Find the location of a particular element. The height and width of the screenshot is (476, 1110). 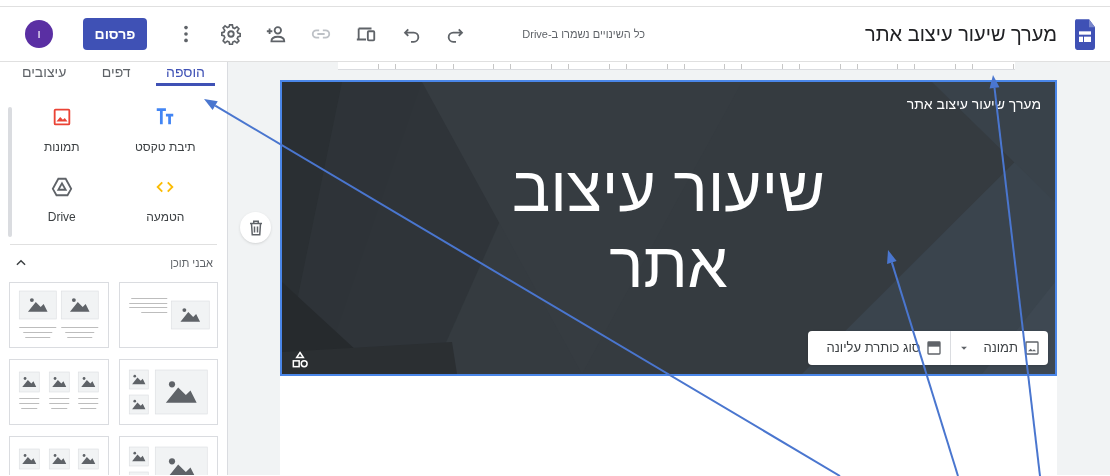

insert-item: תיבת טקסט is located at coordinates (165, 131).